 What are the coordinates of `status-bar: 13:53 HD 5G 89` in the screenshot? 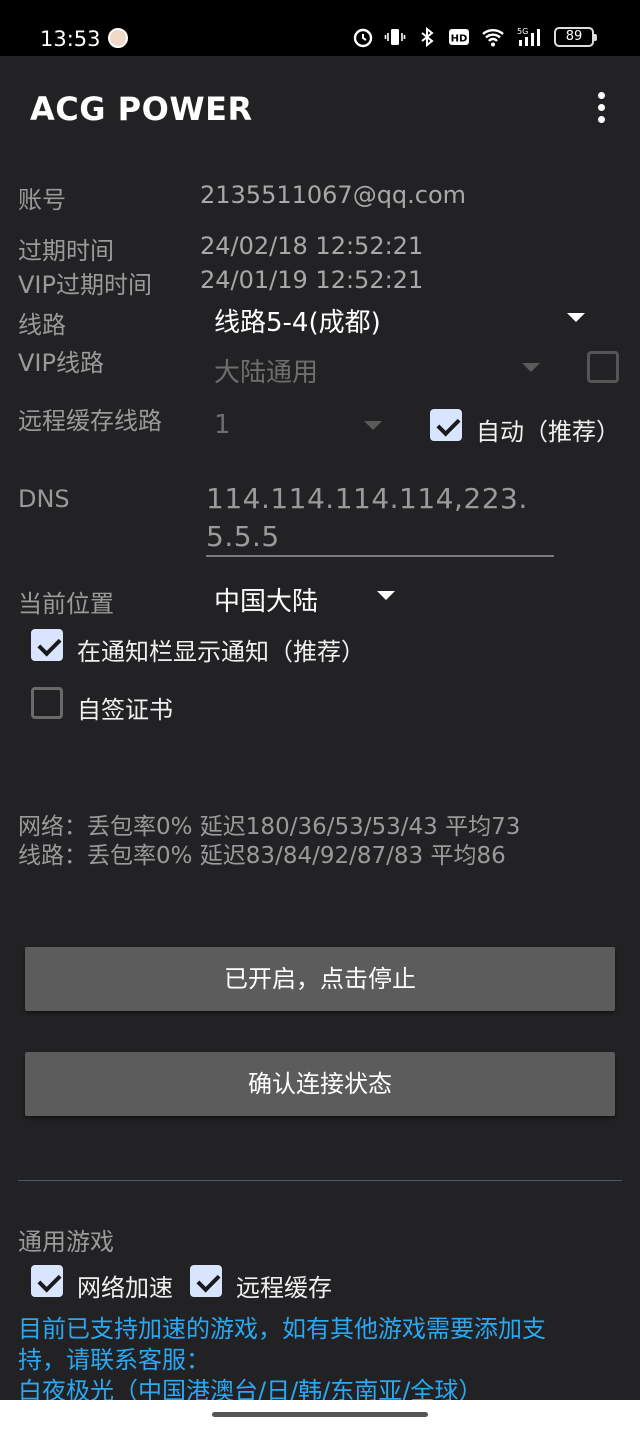 It's located at (320, 28).